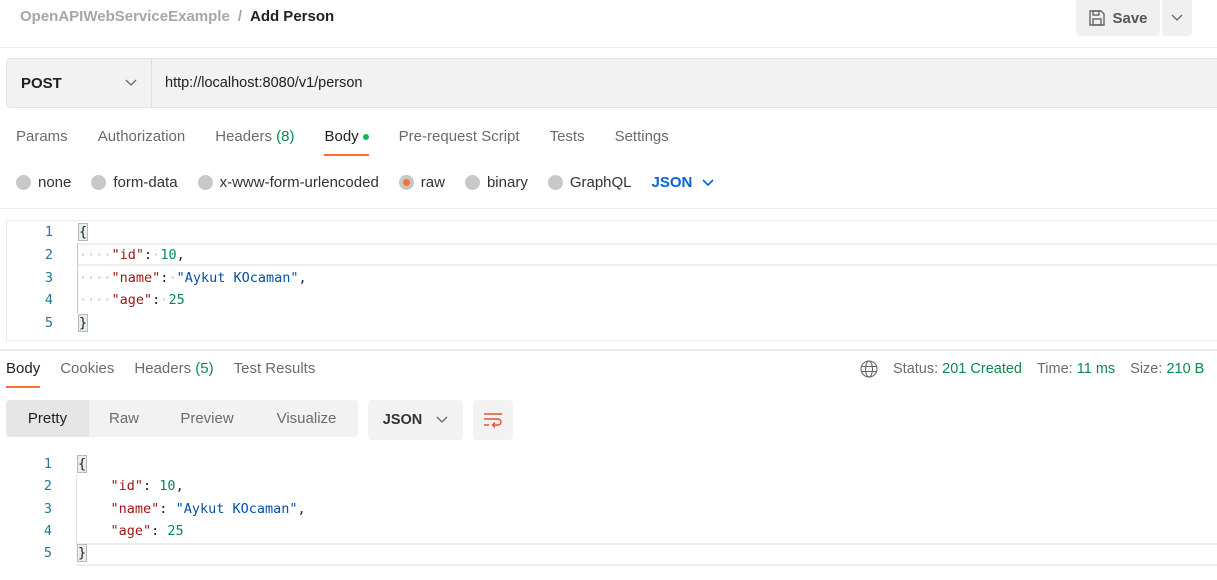  I want to click on tab-tests: Tests, so click(567, 141).